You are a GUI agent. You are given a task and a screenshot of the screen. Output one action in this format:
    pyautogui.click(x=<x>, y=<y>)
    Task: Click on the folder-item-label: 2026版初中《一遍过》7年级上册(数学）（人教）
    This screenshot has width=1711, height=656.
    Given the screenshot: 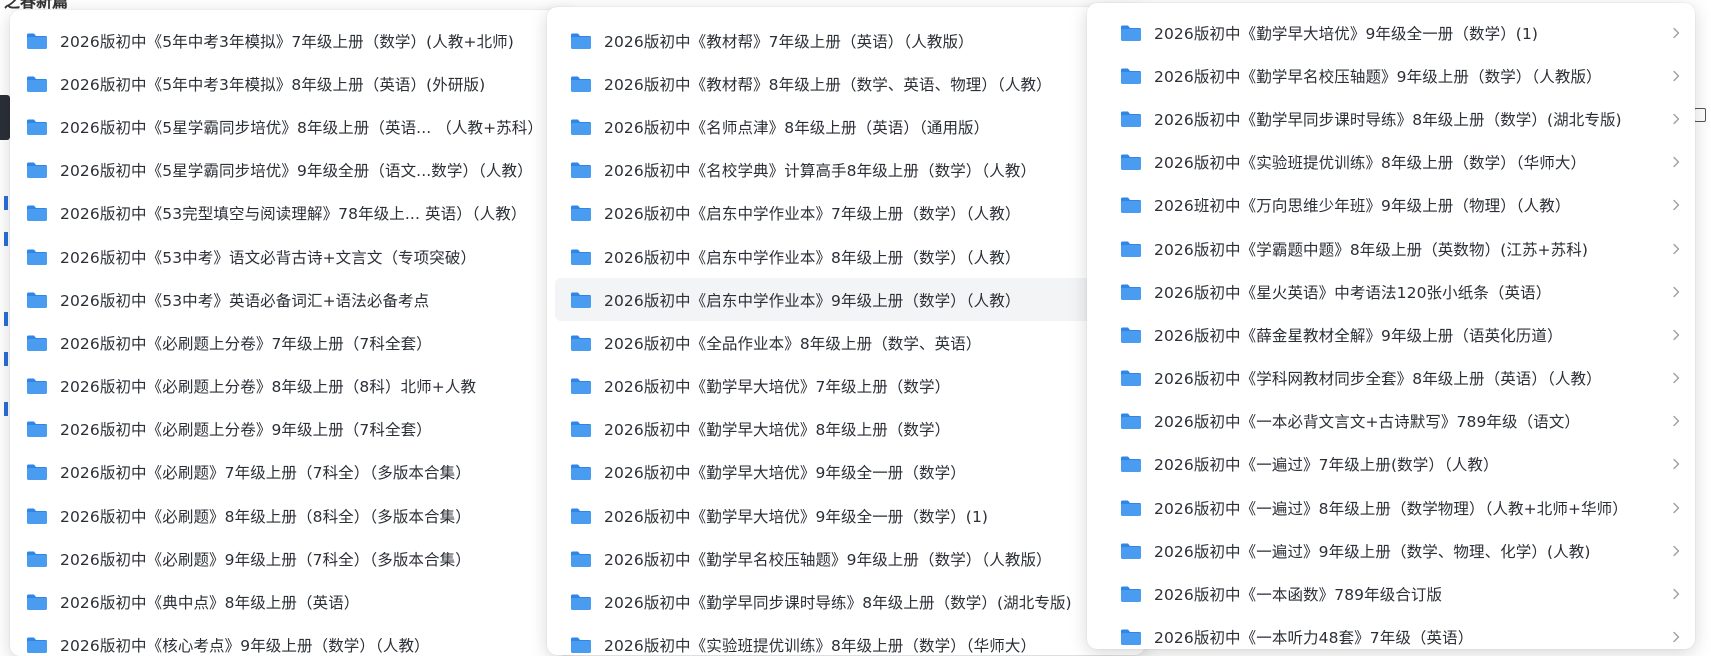 What is the action you would take?
    pyautogui.click(x=1326, y=465)
    